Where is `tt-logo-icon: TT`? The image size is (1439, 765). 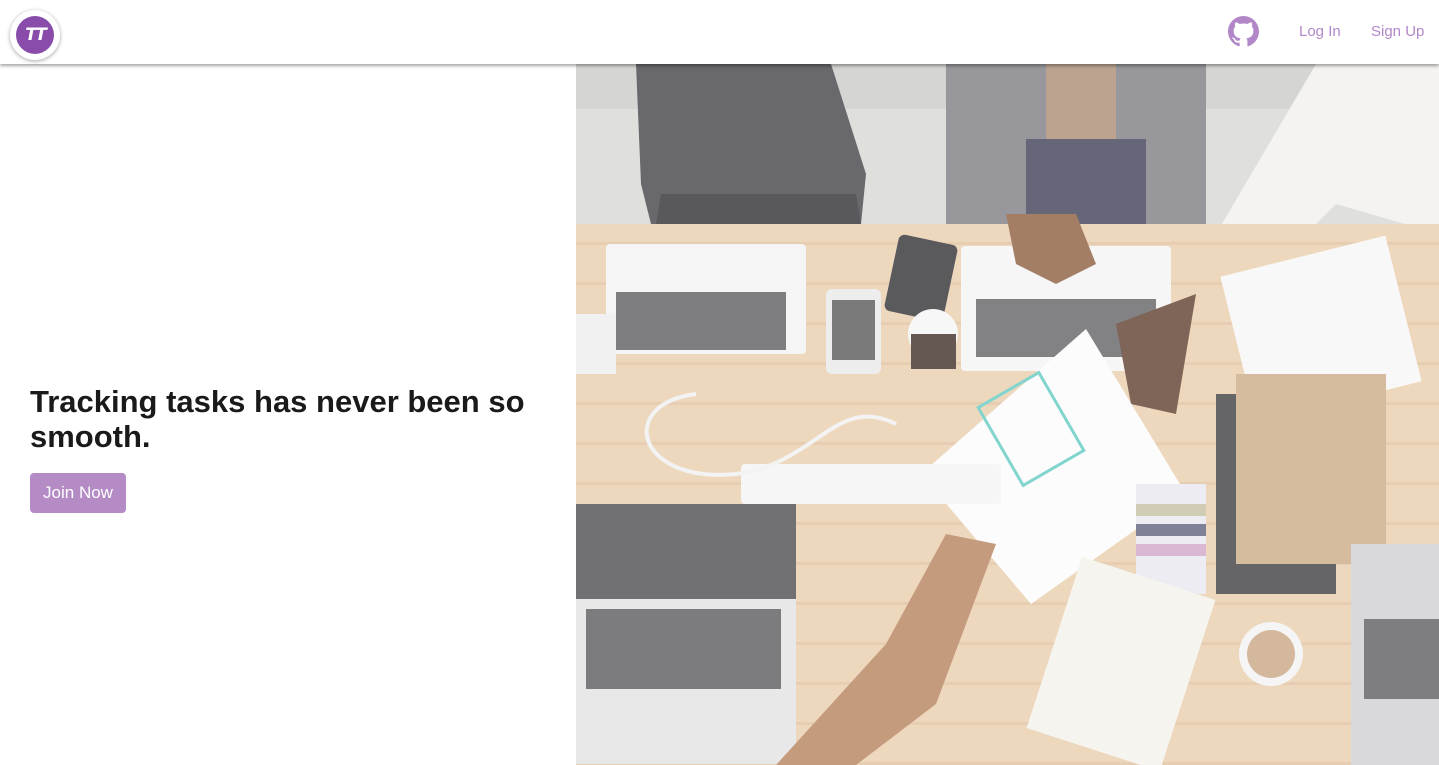
tt-logo-icon: TT is located at coordinates (35, 35).